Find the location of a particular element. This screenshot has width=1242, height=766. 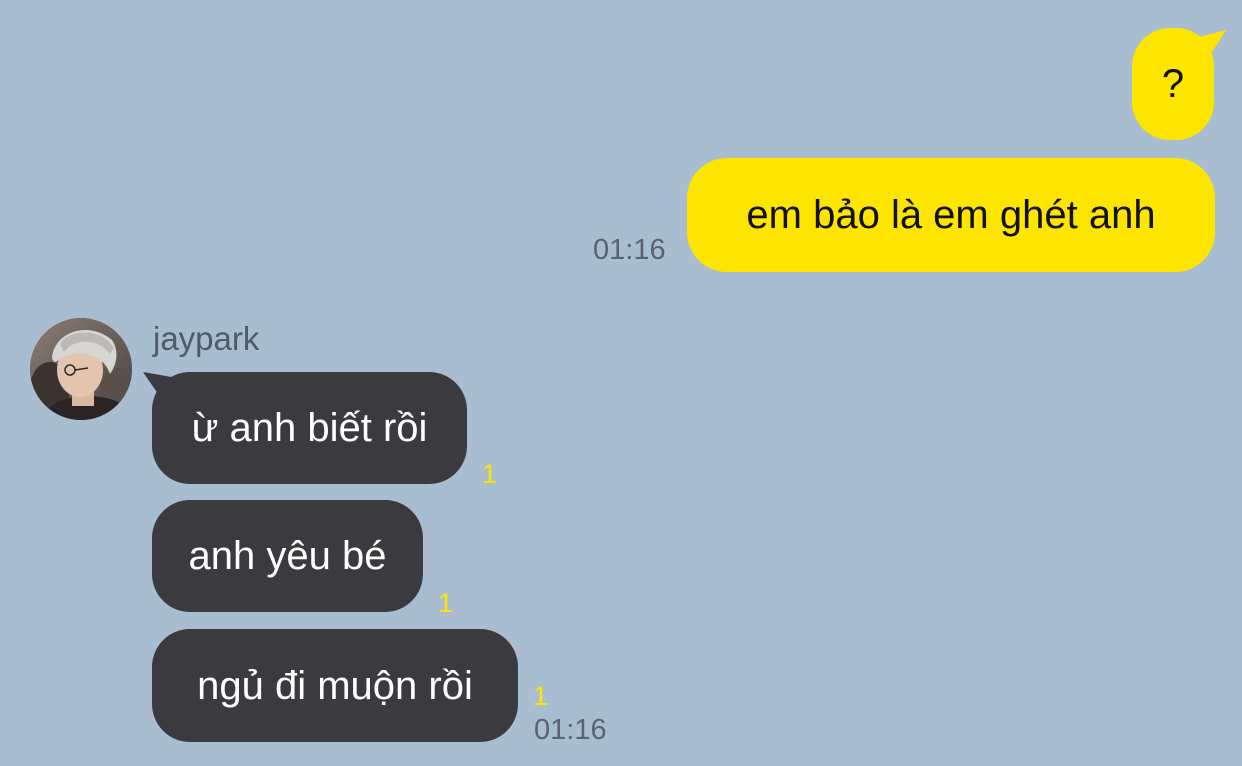

avatar-photo-icon is located at coordinates (81, 369).